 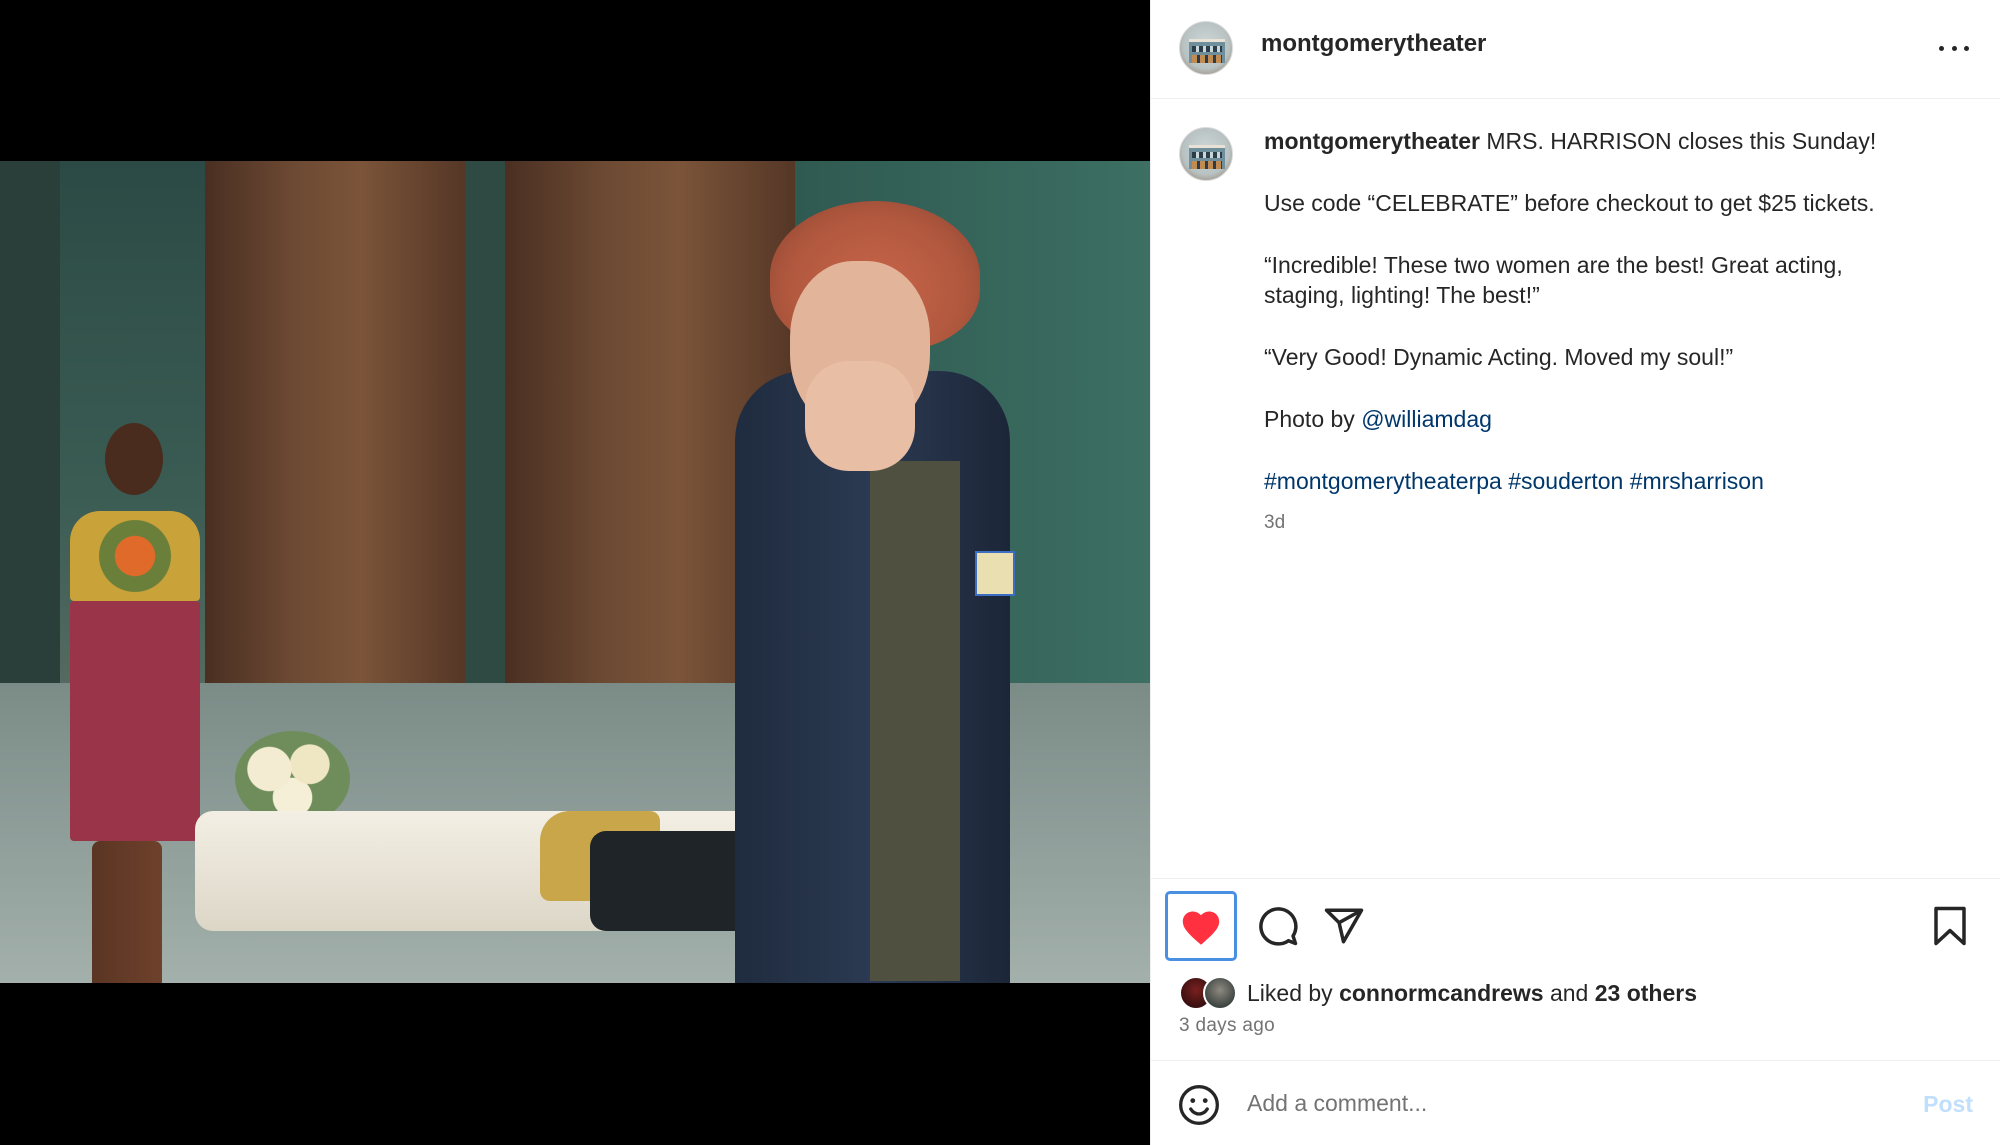 What do you see at coordinates (1697, 481) in the screenshot?
I see `hashtag-link: #mrsharrison` at bounding box center [1697, 481].